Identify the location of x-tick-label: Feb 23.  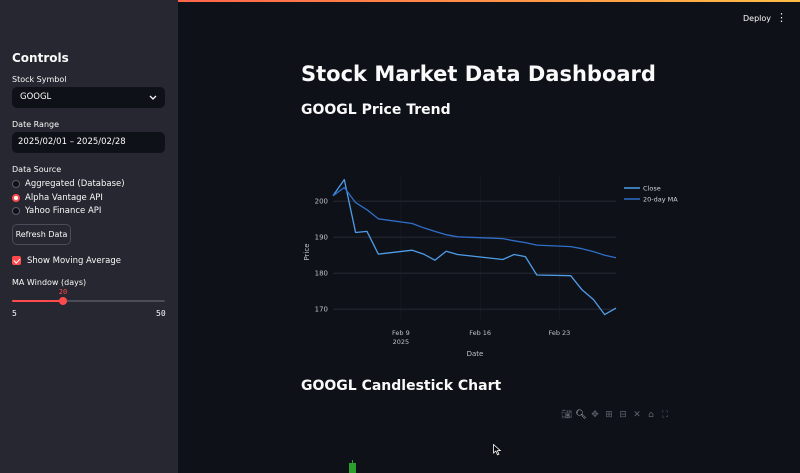
(559, 333).